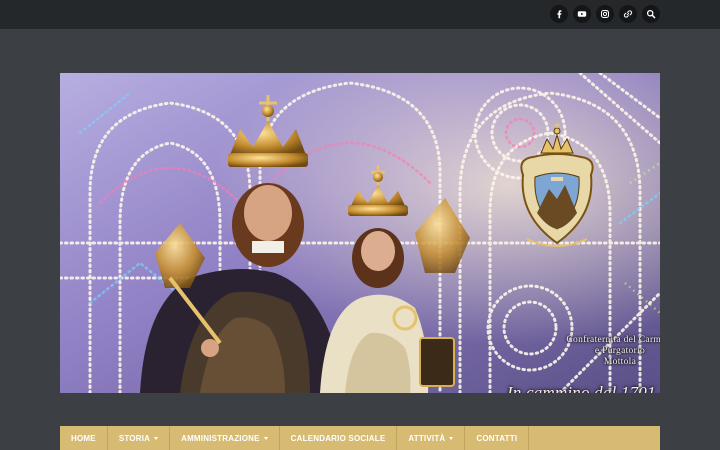  I want to click on link-button, so click(628, 14).